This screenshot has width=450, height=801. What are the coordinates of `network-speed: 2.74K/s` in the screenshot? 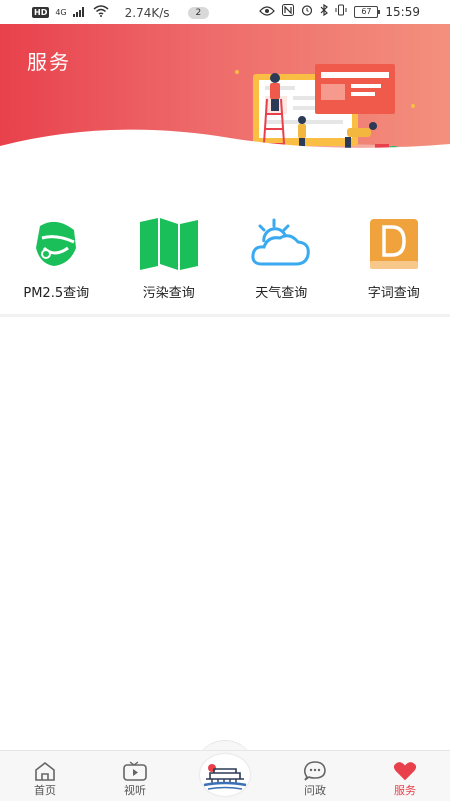 It's located at (147, 12).